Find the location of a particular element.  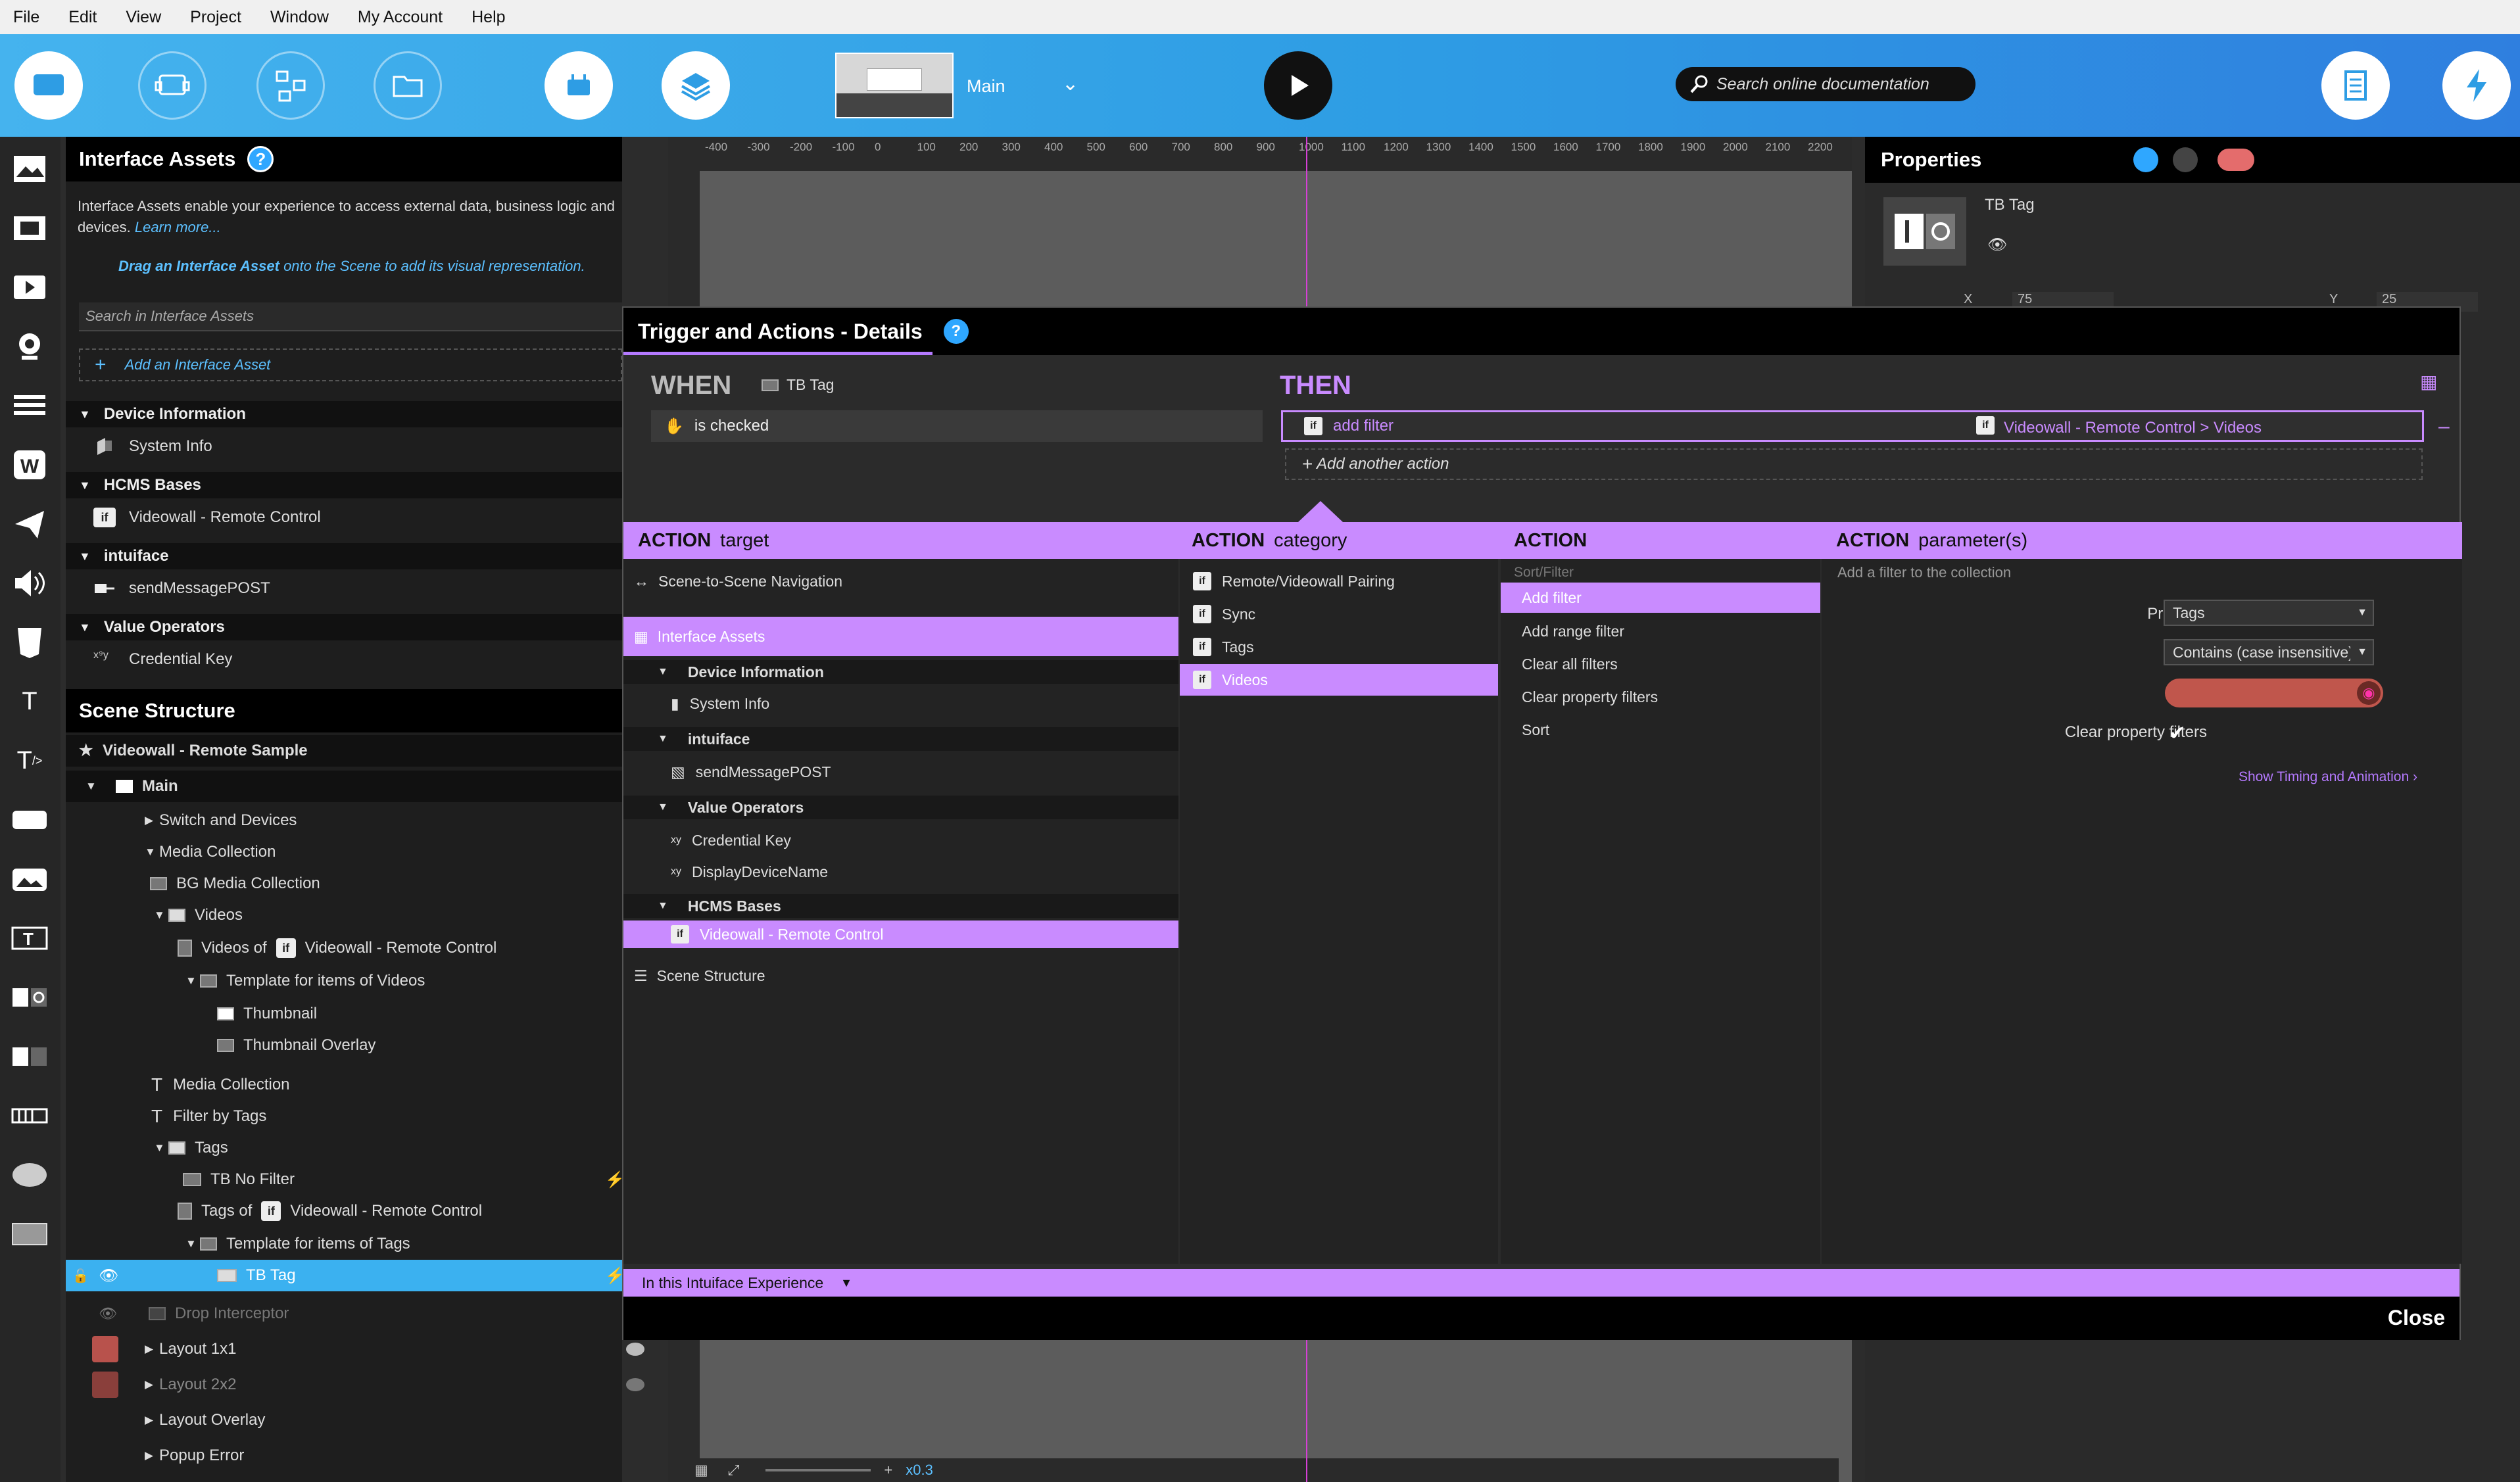

grid-icon: ▦ is located at coordinates (701, 1470).